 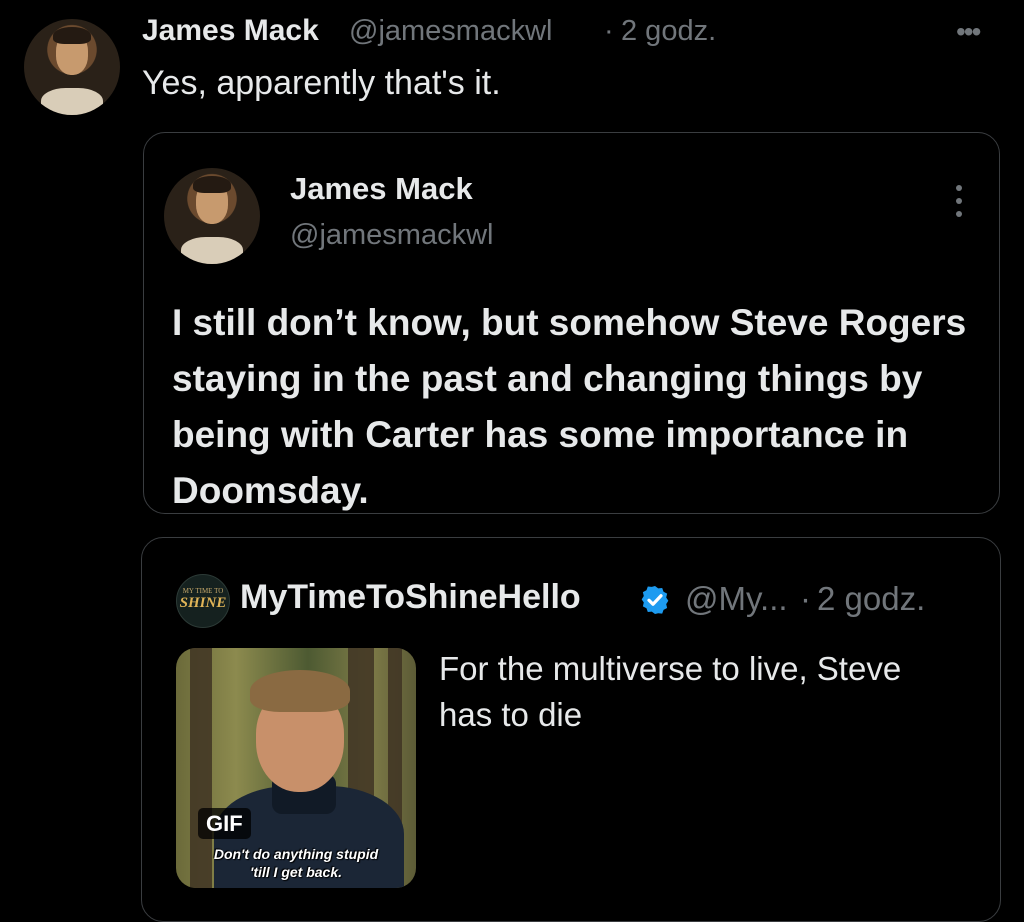 I want to click on reply-text: Yes, apparently that's it., so click(x=321, y=83).